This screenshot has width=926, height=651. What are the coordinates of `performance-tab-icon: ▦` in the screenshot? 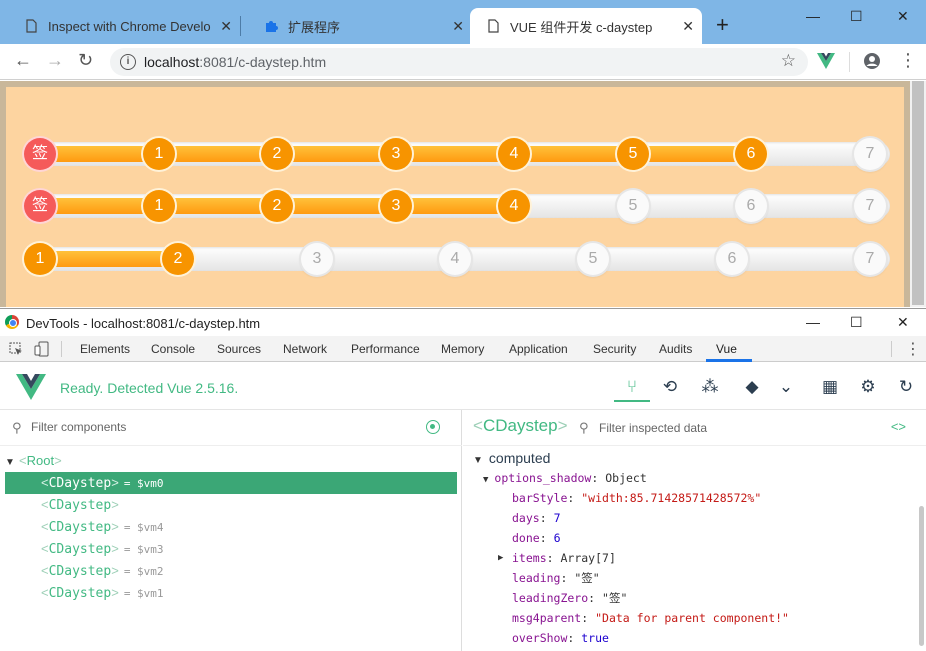 It's located at (830, 387).